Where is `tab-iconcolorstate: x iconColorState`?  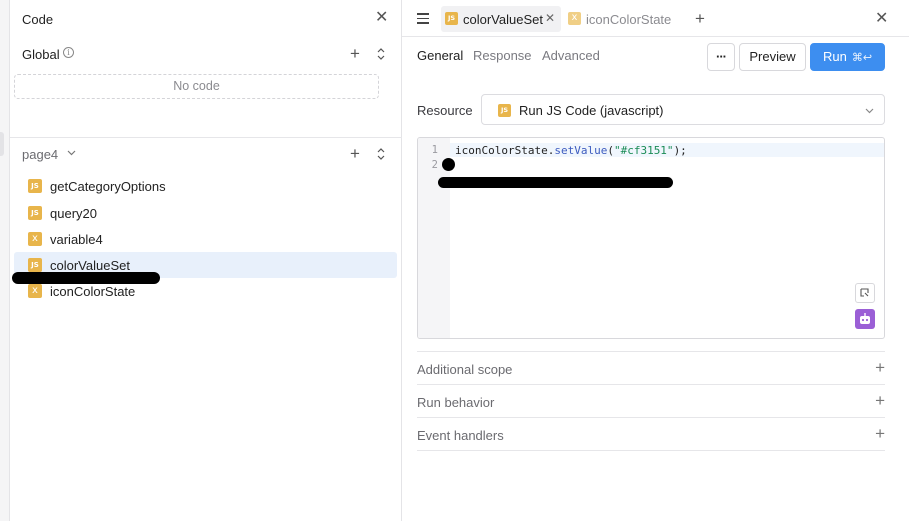
tab-iconcolorstate: x iconColorState is located at coordinates (621, 19).